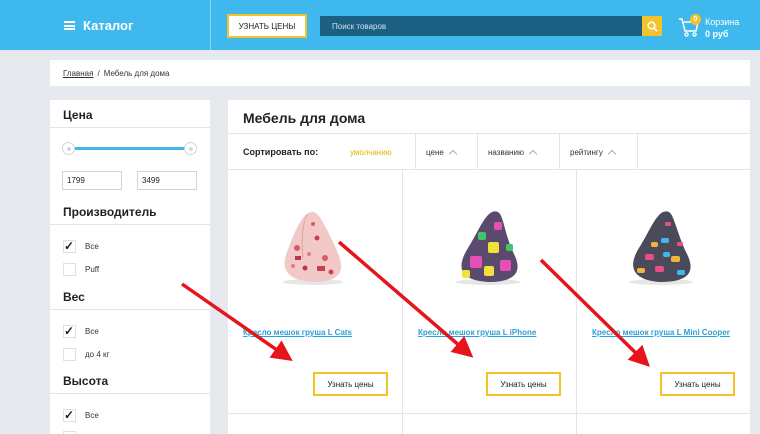 Image resolution: width=760 pixels, height=434 pixels. Describe the element at coordinates (78, 115) in the screenshot. I see `price-filter-title: Цена` at that location.